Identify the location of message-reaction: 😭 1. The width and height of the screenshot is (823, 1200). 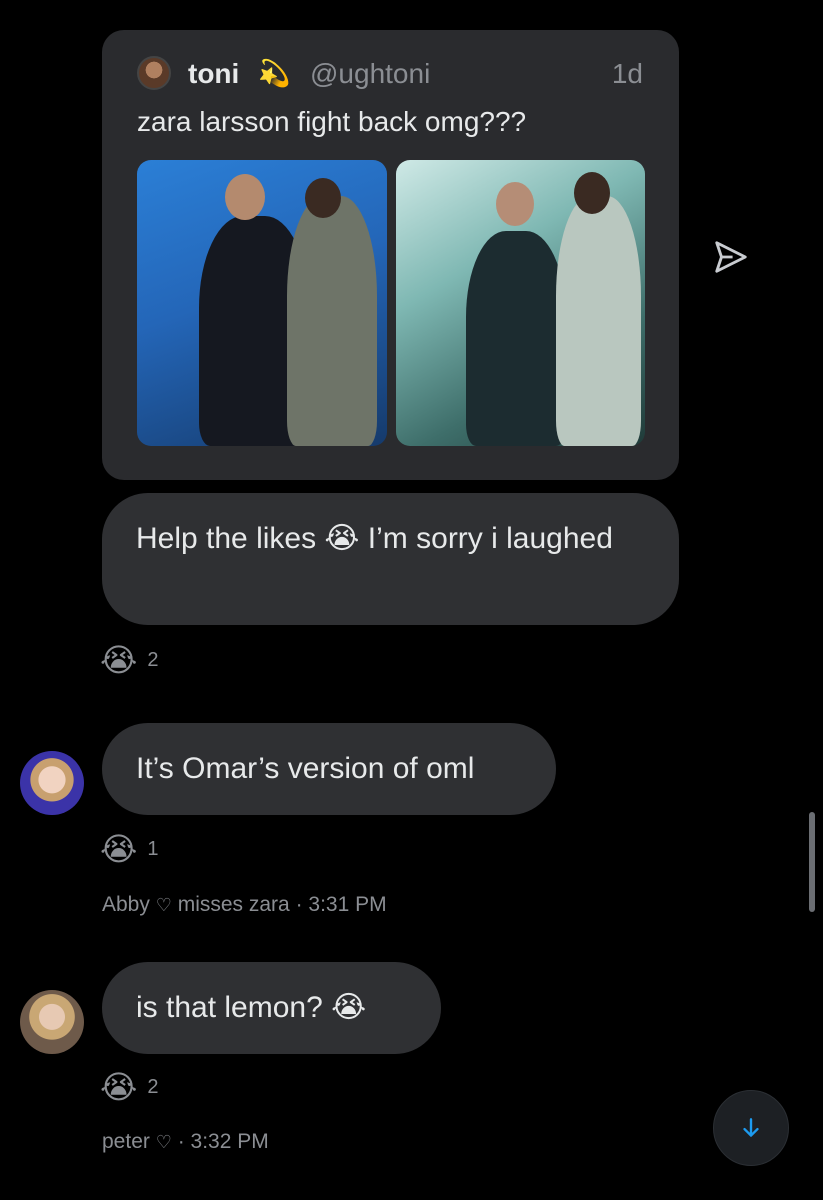
(129, 849).